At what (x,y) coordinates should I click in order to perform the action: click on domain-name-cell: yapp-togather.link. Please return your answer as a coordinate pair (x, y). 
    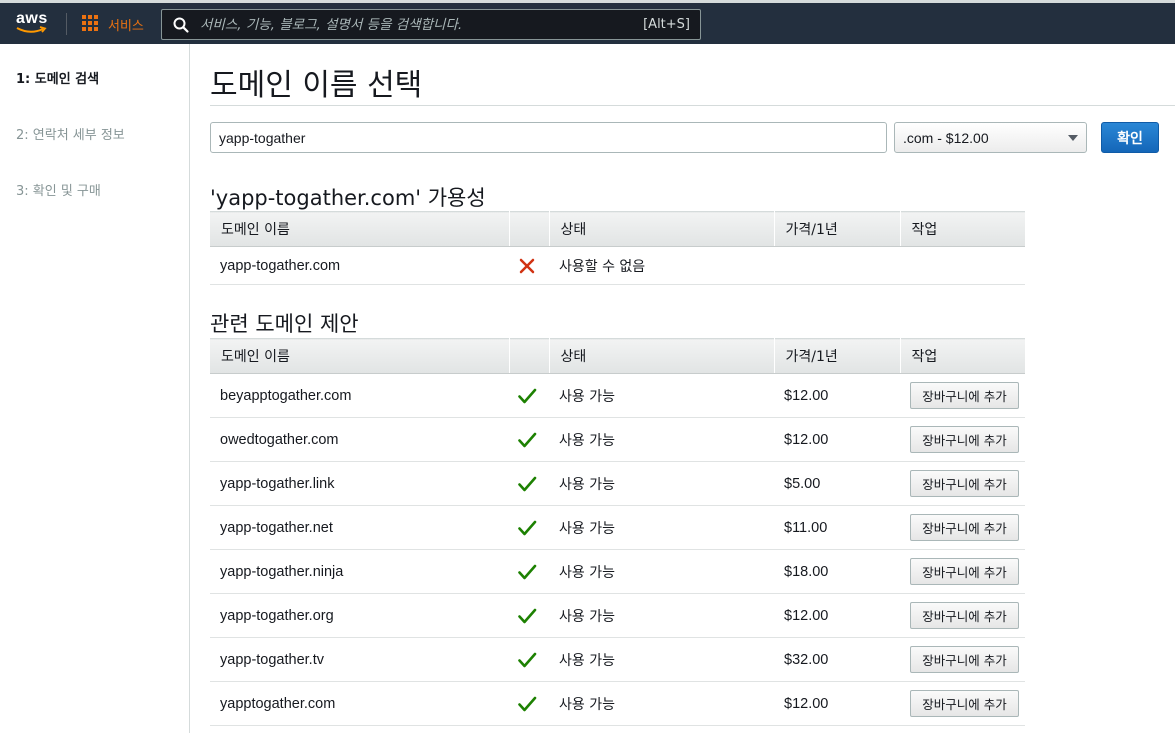
    Looking at the image, I should click on (359, 483).